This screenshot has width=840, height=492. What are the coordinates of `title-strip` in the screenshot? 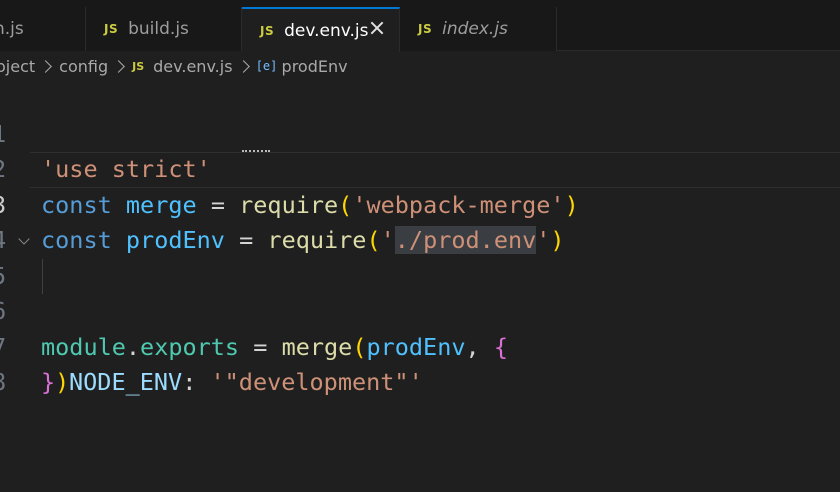 It's located at (420, 3).